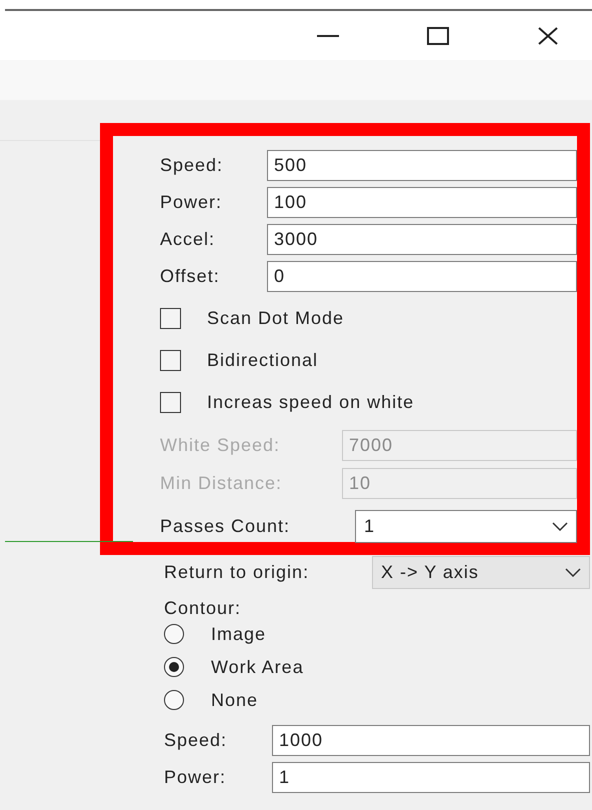  Describe the element at coordinates (328, 36) in the screenshot. I see `minimize-icon` at that location.